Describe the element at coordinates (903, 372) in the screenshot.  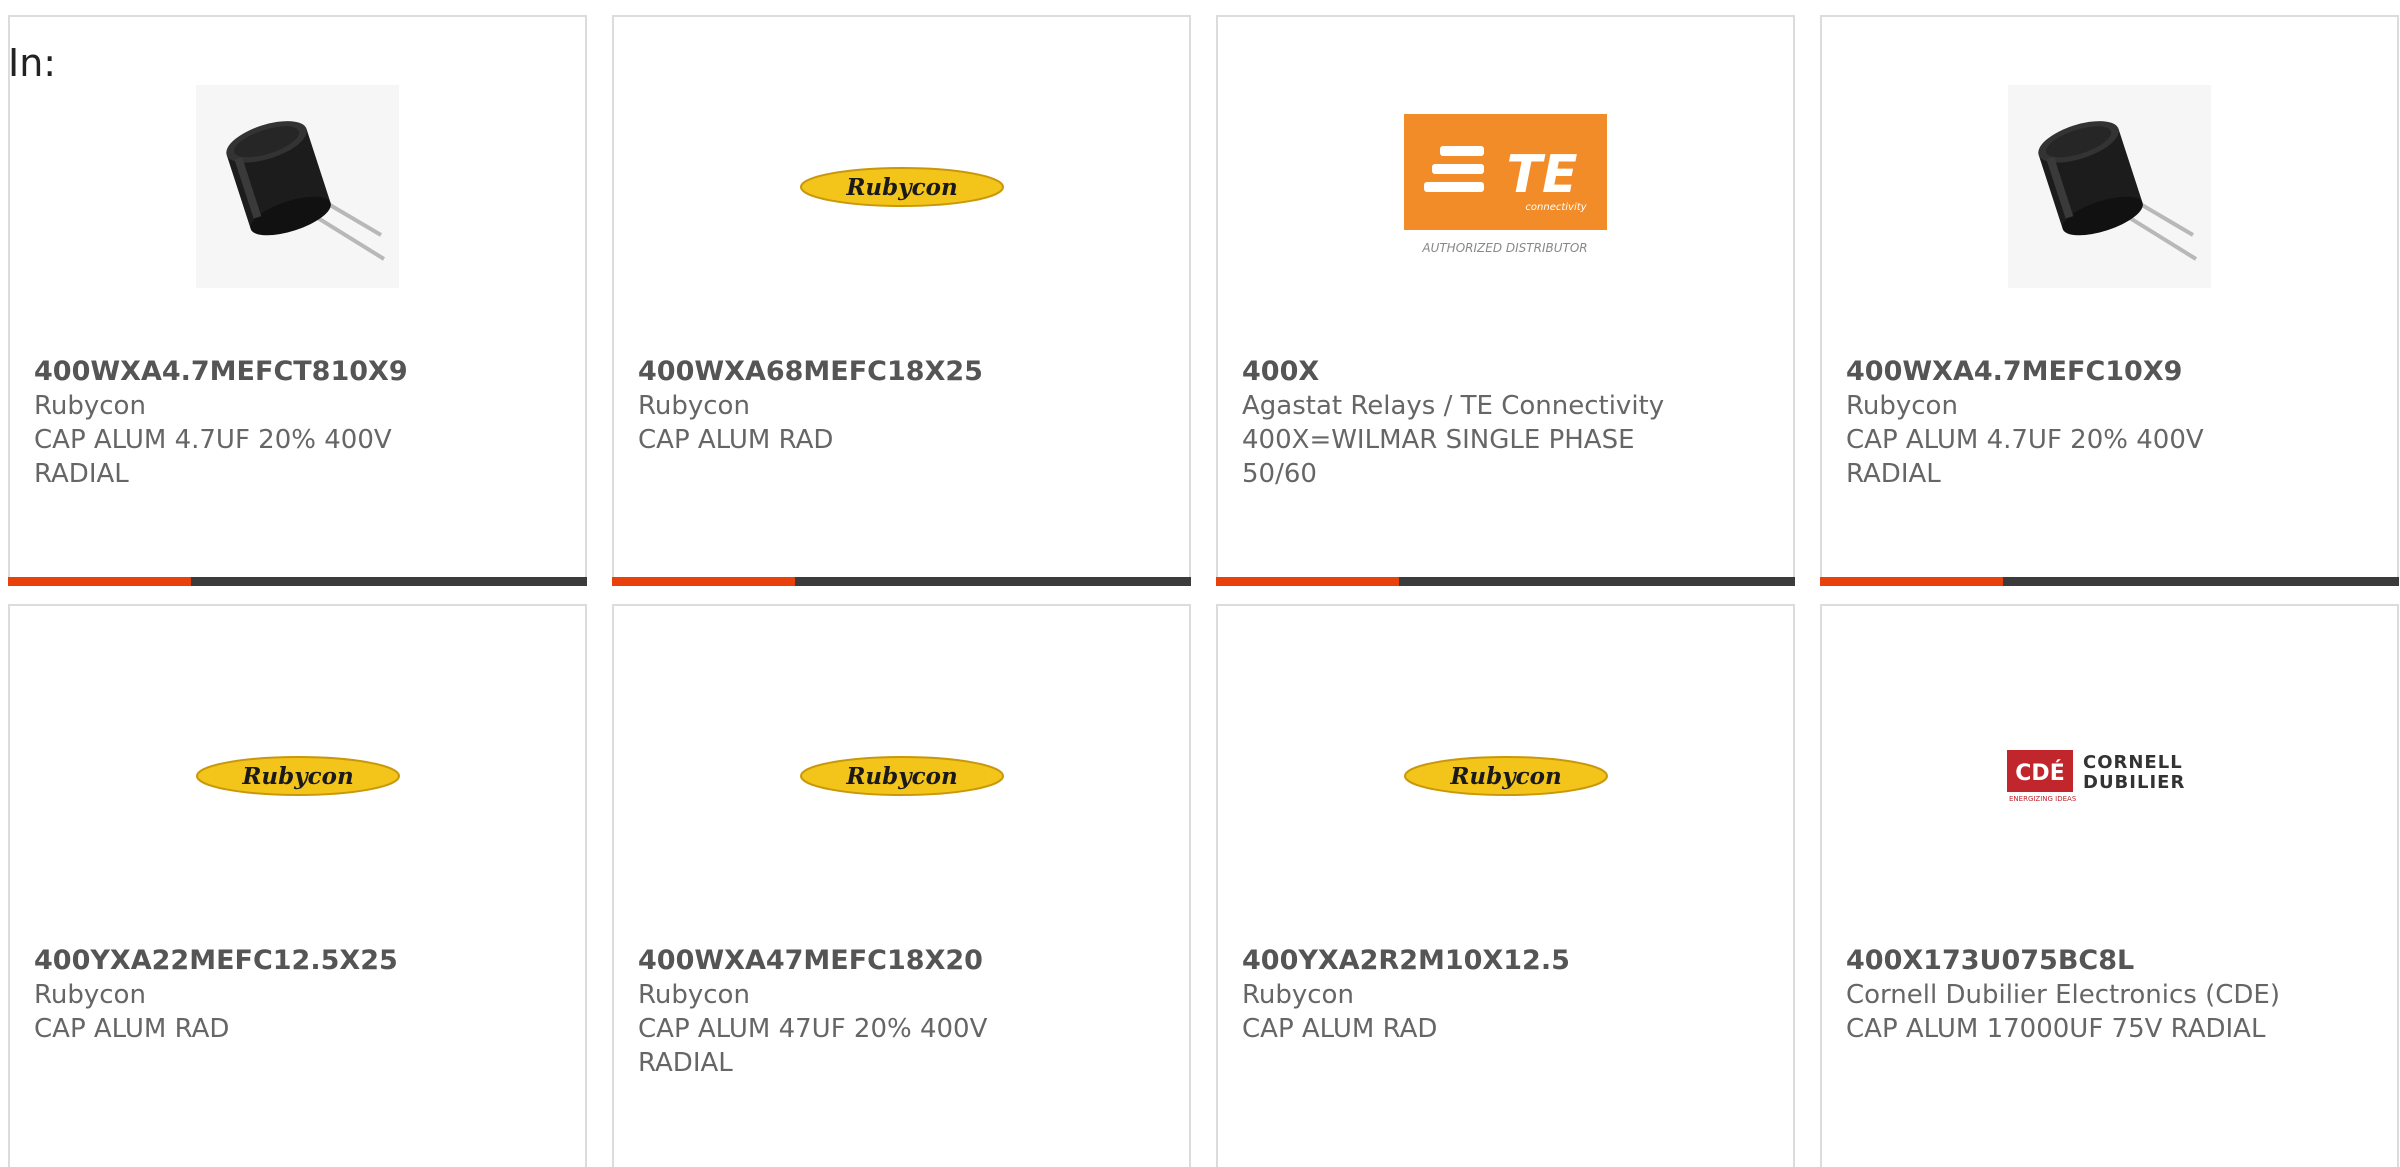
I see `part-number: 400WXA68MEFC18X25` at that location.